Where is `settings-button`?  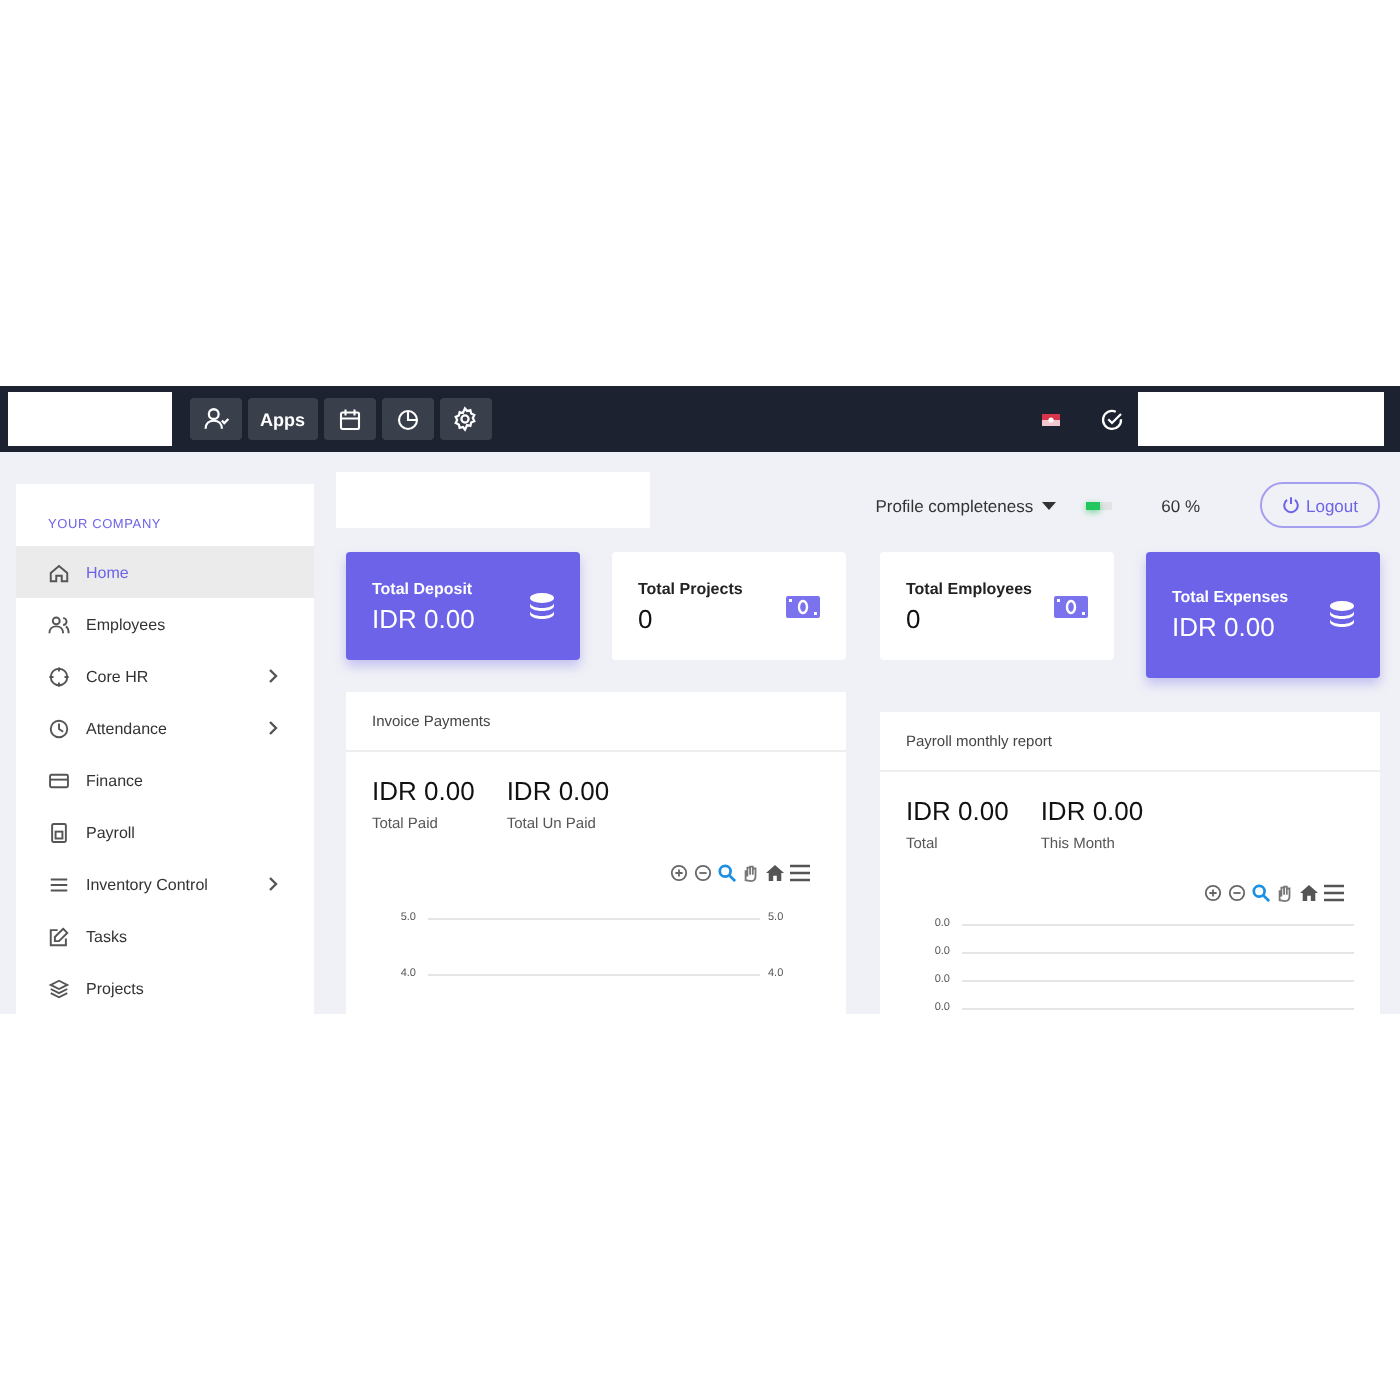
settings-button is located at coordinates (465, 419).